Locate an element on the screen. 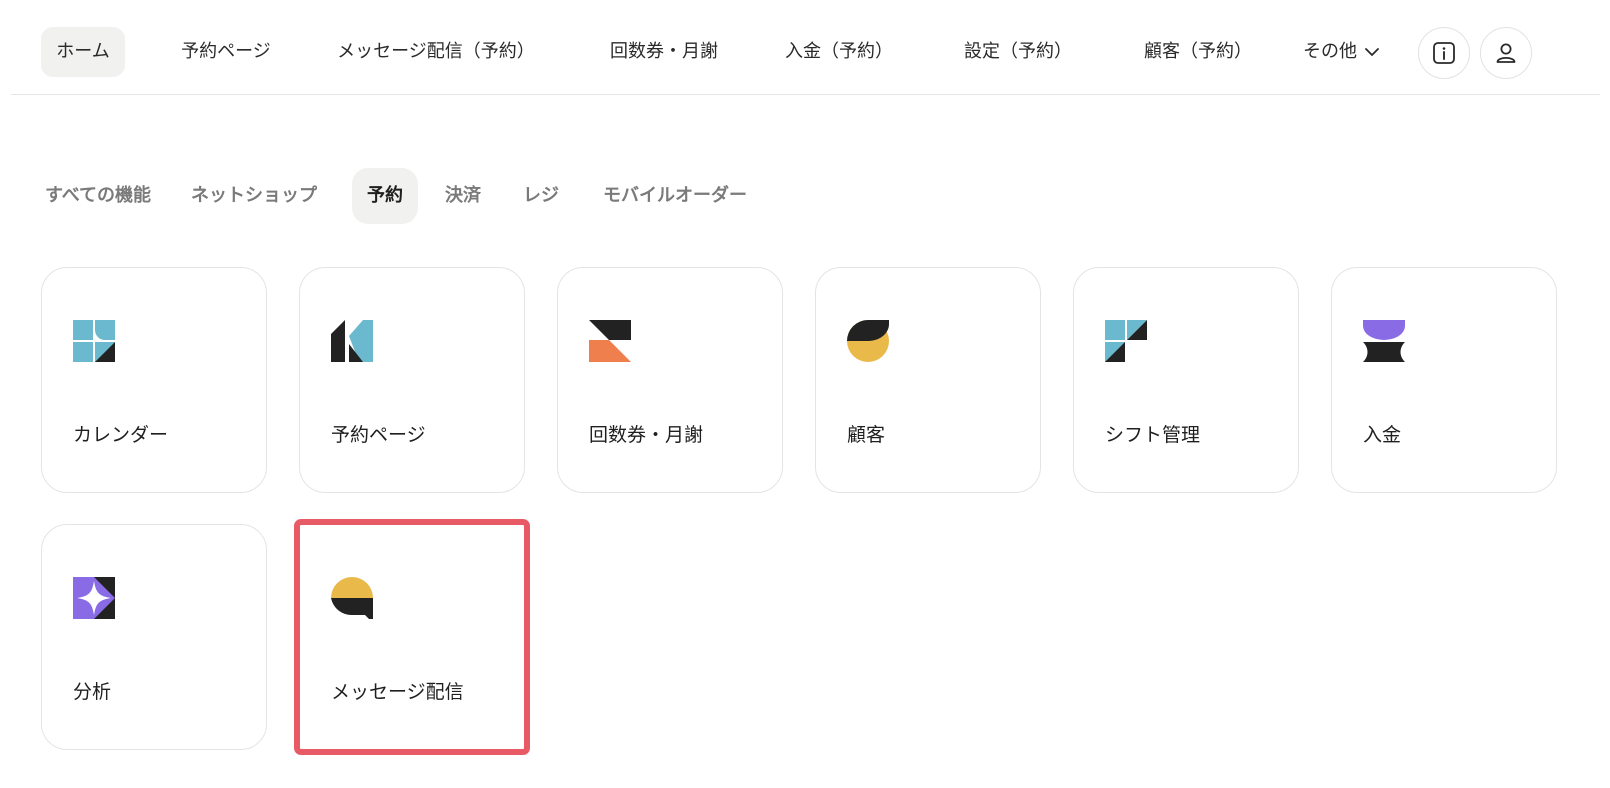  nav-more-label: その他 is located at coordinates (1330, 51).